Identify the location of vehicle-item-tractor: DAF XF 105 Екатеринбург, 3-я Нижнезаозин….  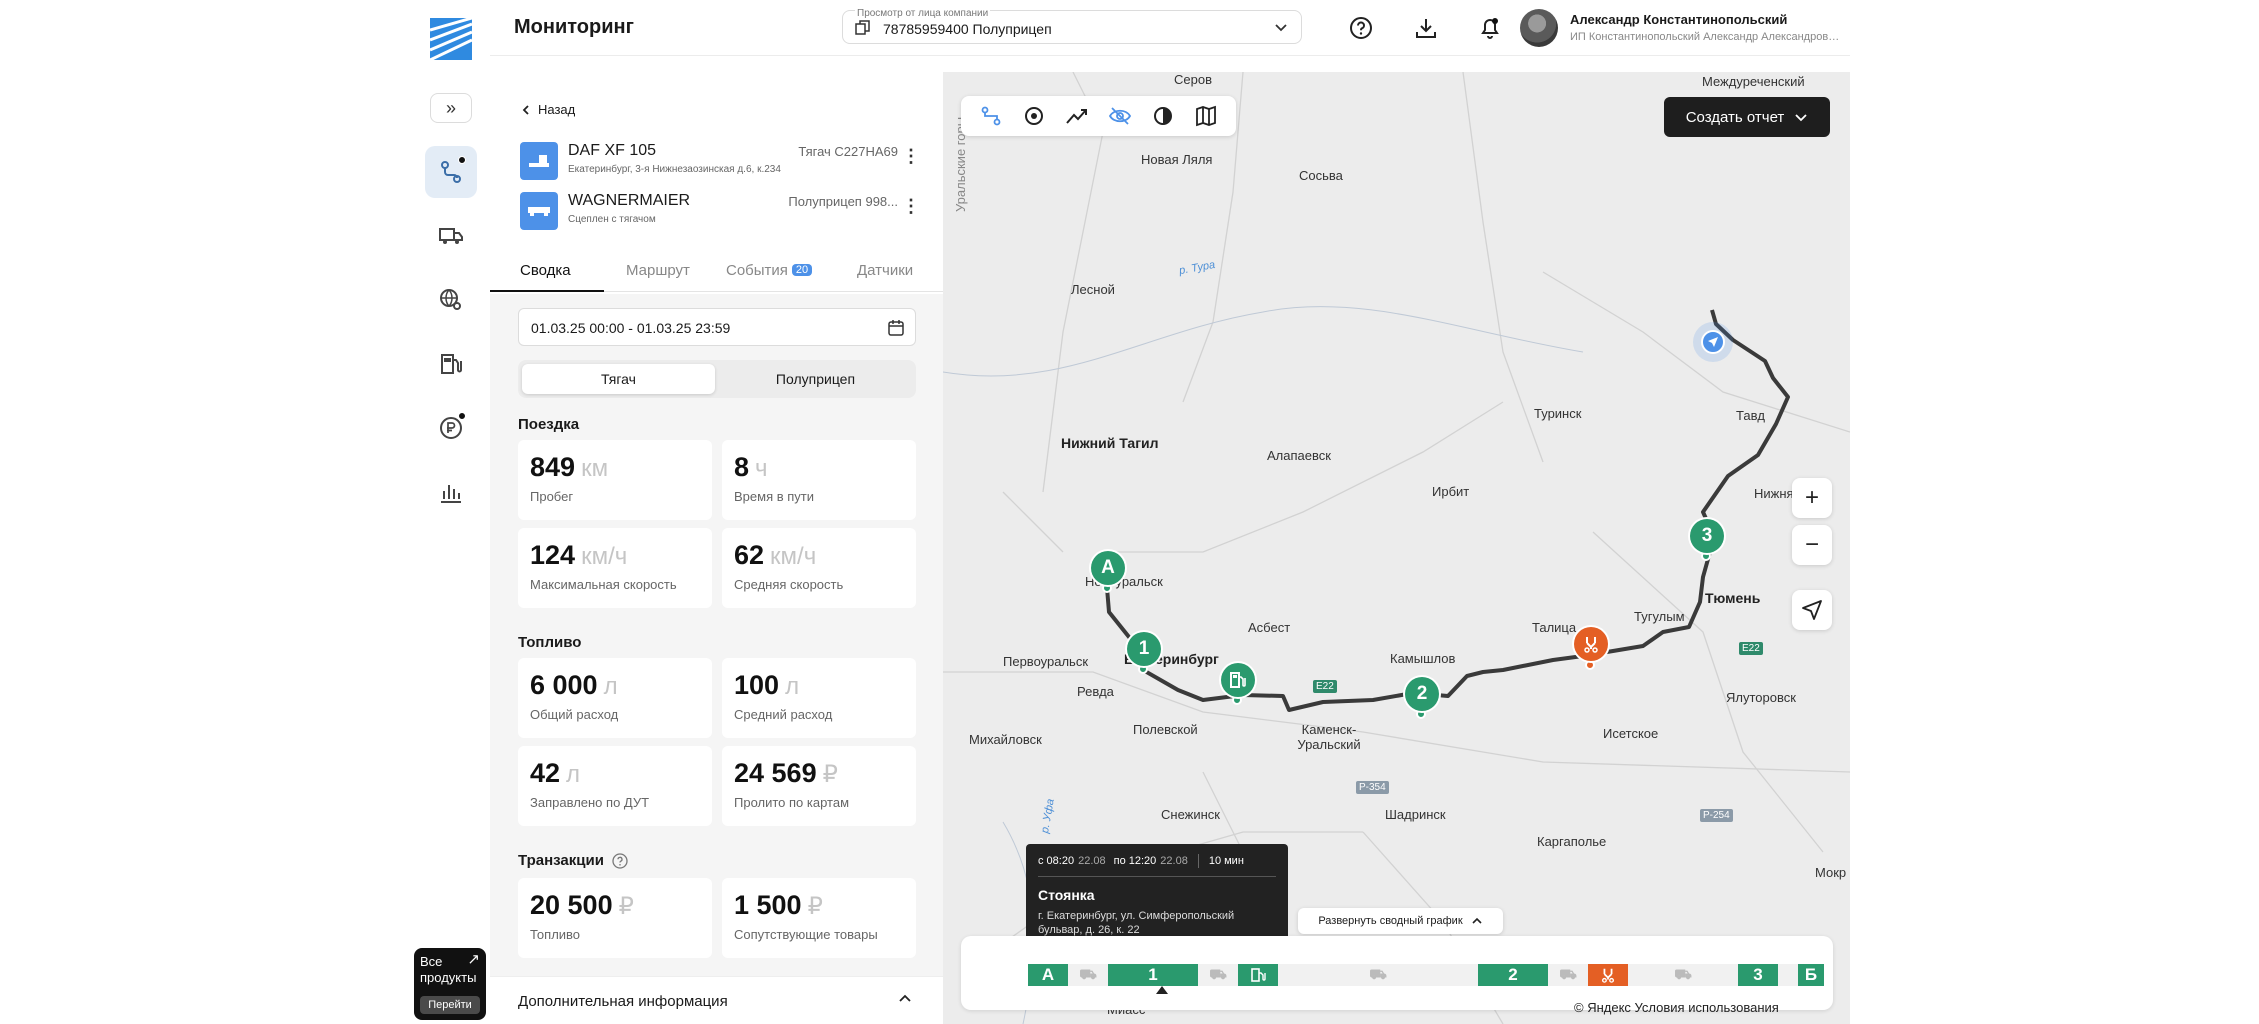
(720, 164).